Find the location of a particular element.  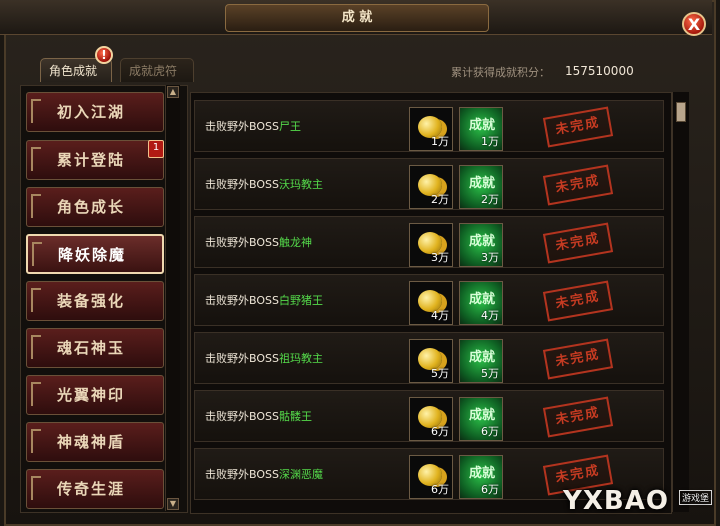

category-button-jueseChengzhang: 角色成长 is located at coordinates (95, 207).